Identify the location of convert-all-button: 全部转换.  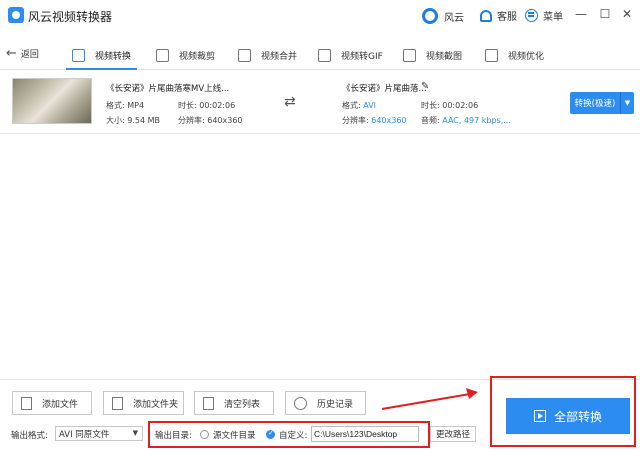
(568, 416).